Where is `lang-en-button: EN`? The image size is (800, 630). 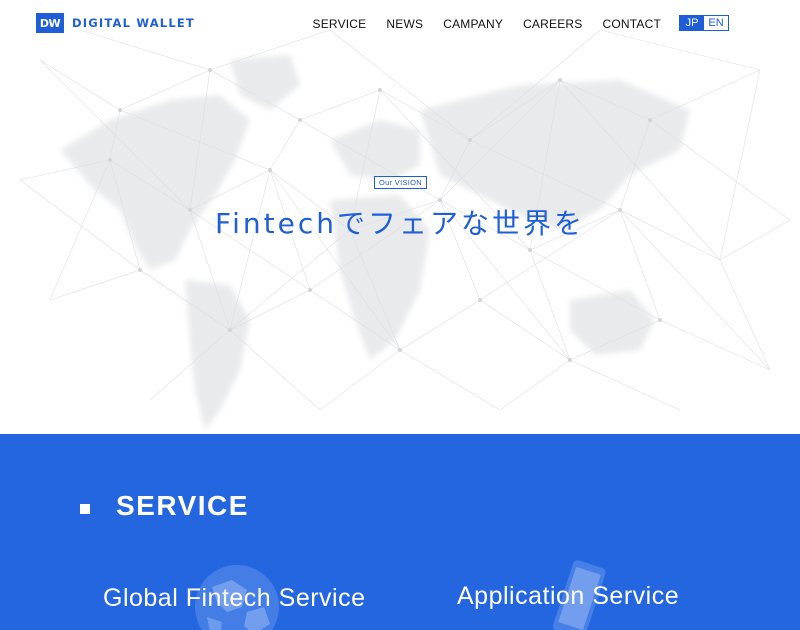 lang-en-button: EN is located at coordinates (716, 23).